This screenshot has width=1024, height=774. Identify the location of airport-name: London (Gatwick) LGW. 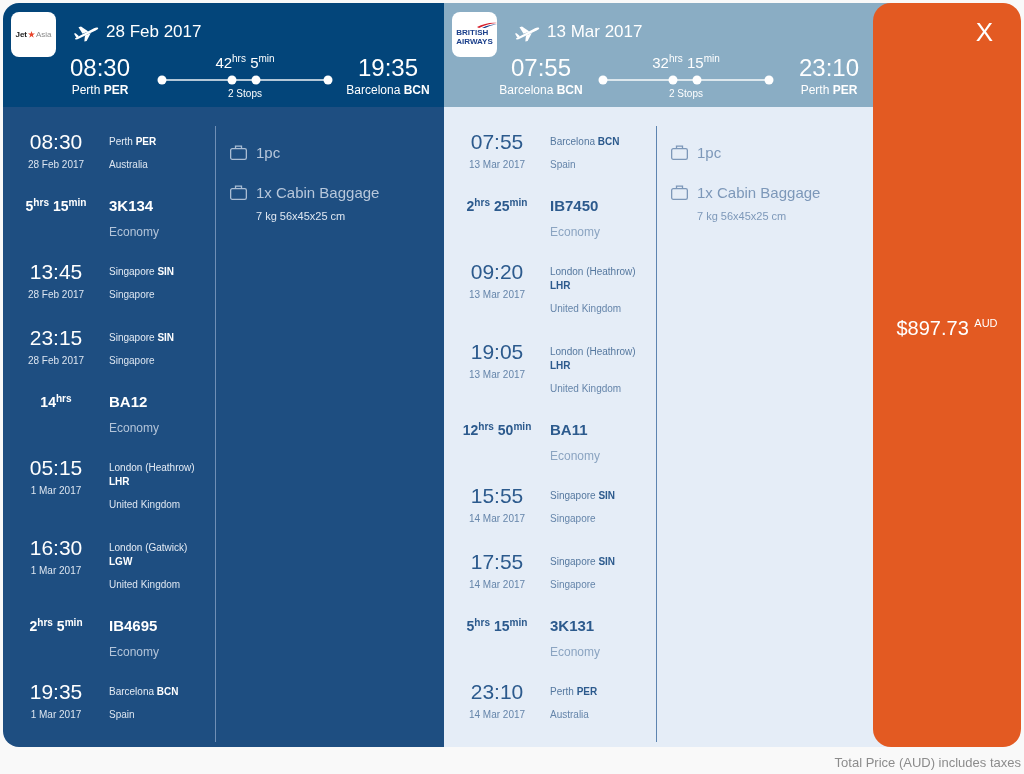
(149, 555).